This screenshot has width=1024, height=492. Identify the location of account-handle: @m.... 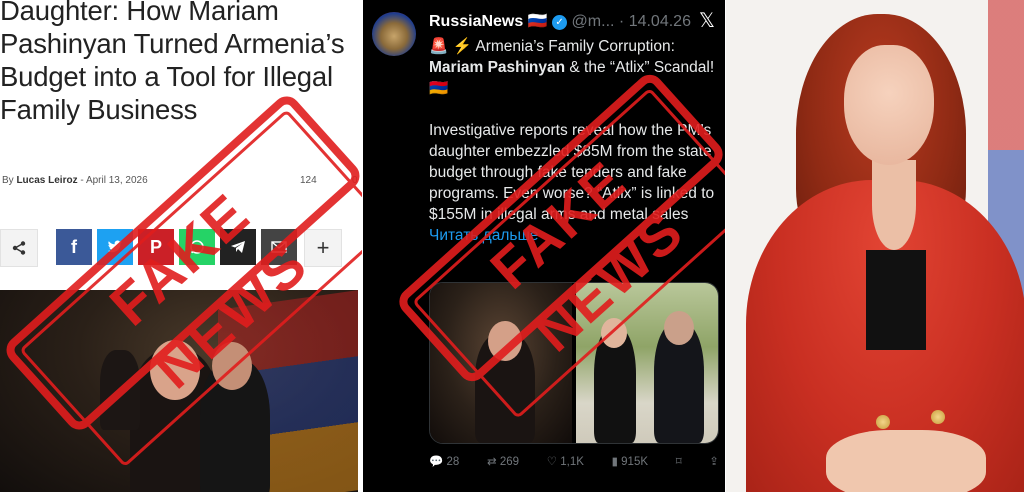
(593, 21).